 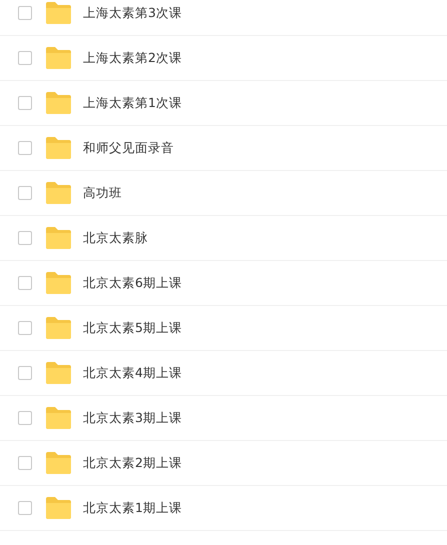 I want to click on folder-name: 北京太素5期上课, so click(x=132, y=328).